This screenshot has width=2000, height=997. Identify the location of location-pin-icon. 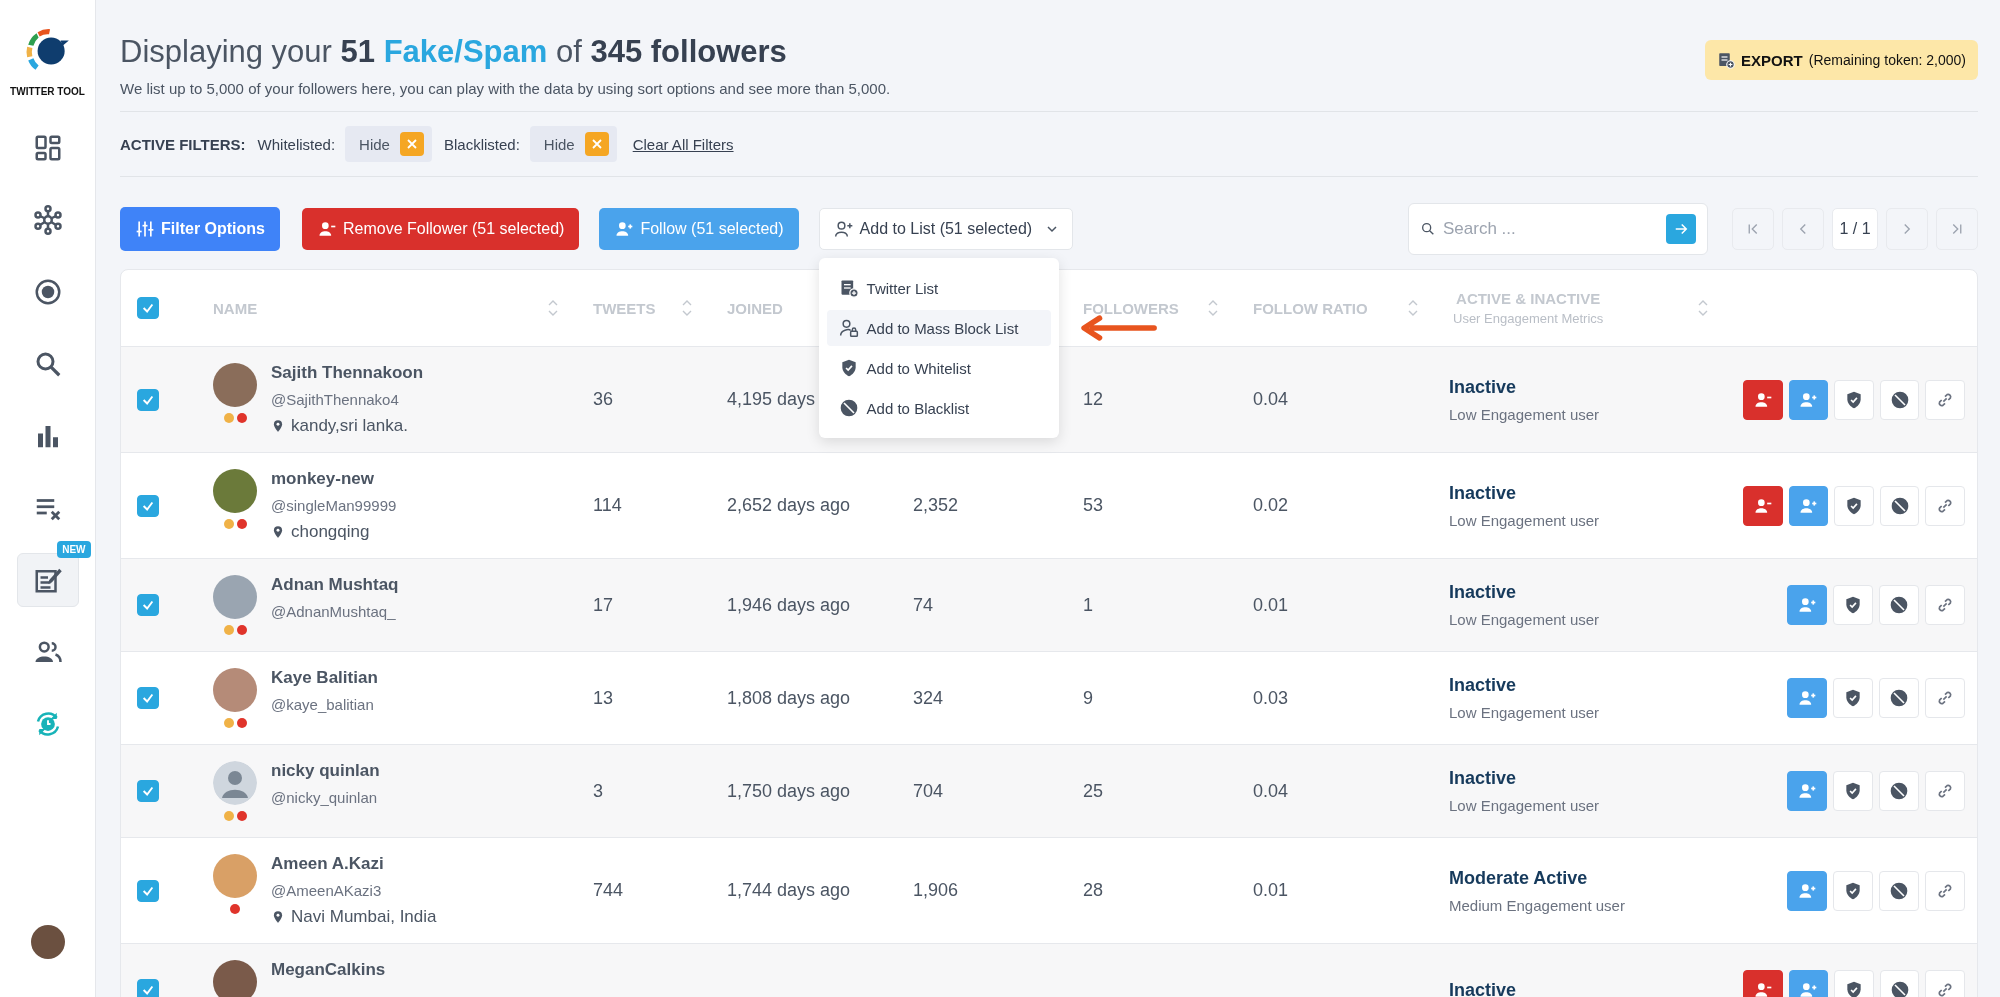
(278, 426).